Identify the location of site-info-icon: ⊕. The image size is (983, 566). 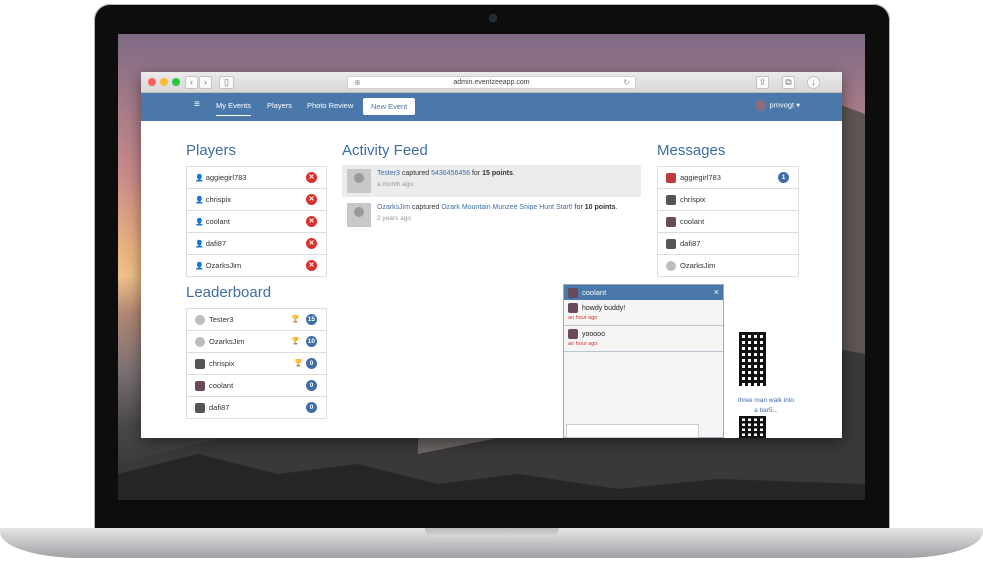
(357, 82).